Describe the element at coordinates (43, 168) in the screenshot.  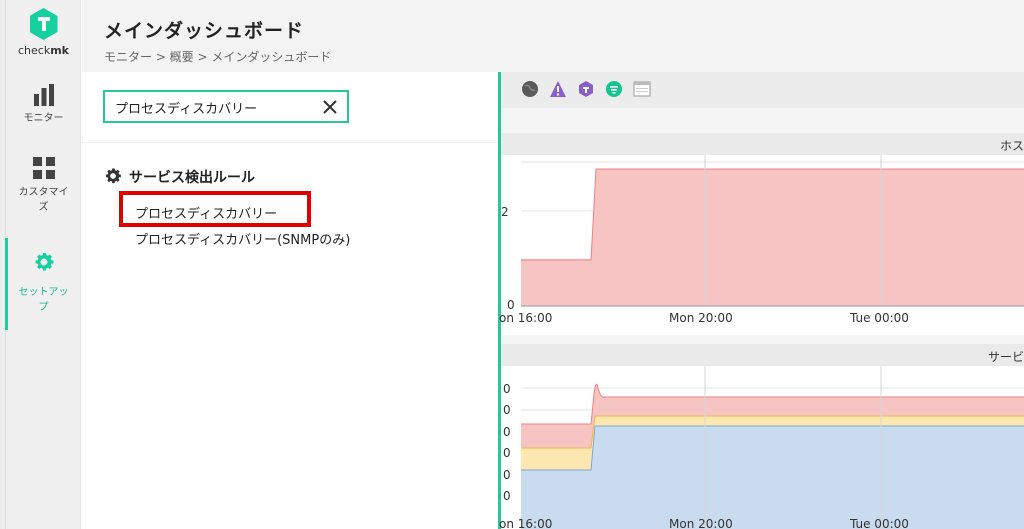
I see `grid-icon` at that location.